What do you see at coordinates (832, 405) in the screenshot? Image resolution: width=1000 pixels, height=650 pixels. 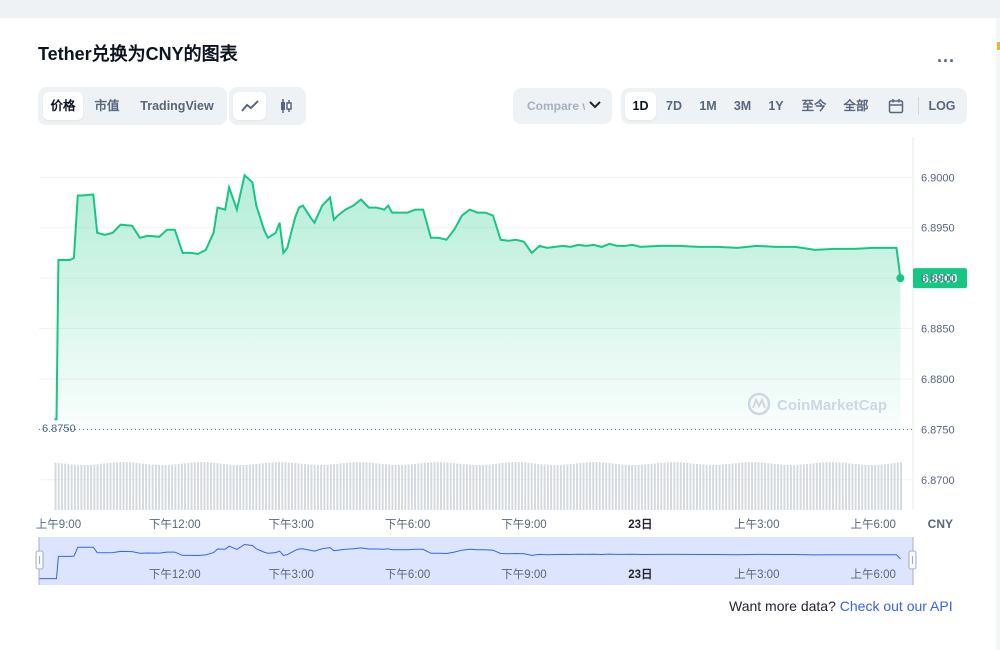 I see `watermark-text: CoinMarketCap` at bounding box center [832, 405].